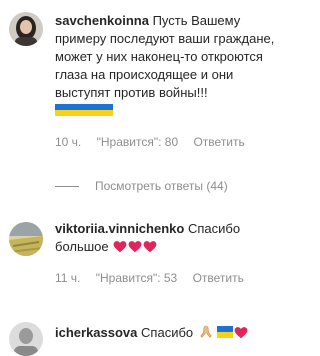 The image size is (320, 356). What do you see at coordinates (96, 332) in the screenshot?
I see `comment-username: icherkassova` at bounding box center [96, 332].